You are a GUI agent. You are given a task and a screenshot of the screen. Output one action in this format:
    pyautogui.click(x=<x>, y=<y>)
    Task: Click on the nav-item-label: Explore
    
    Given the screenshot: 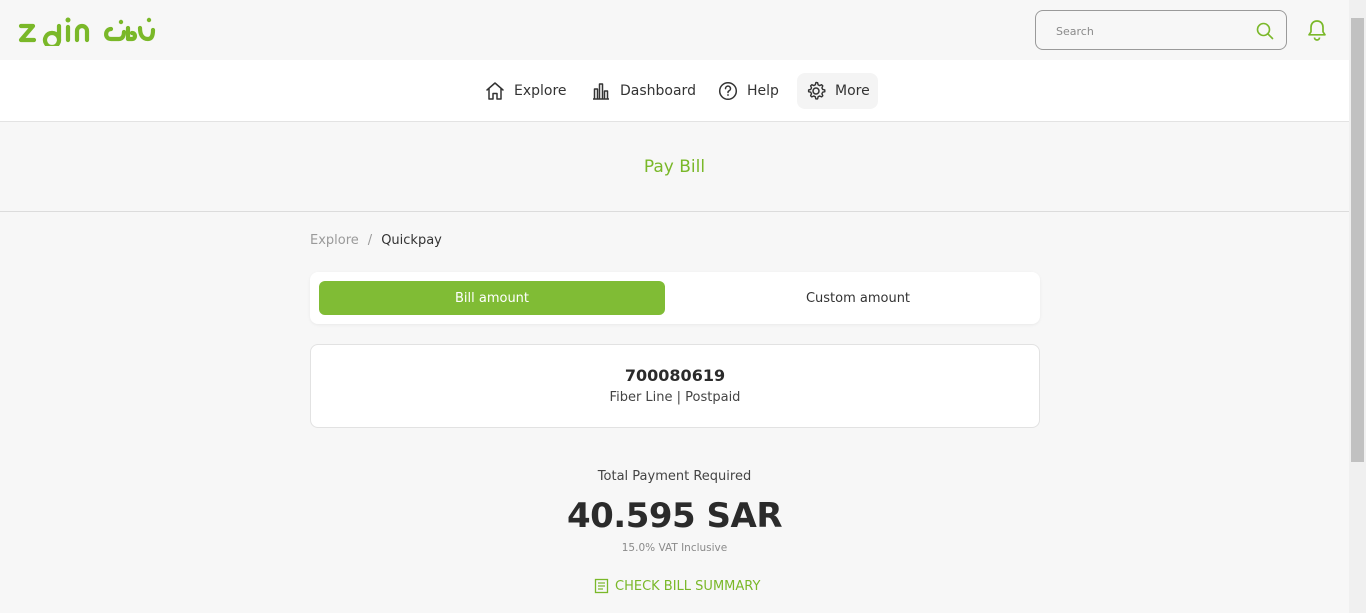 What is the action you would take?
    pyautogui.click(x=540, y=91)
    